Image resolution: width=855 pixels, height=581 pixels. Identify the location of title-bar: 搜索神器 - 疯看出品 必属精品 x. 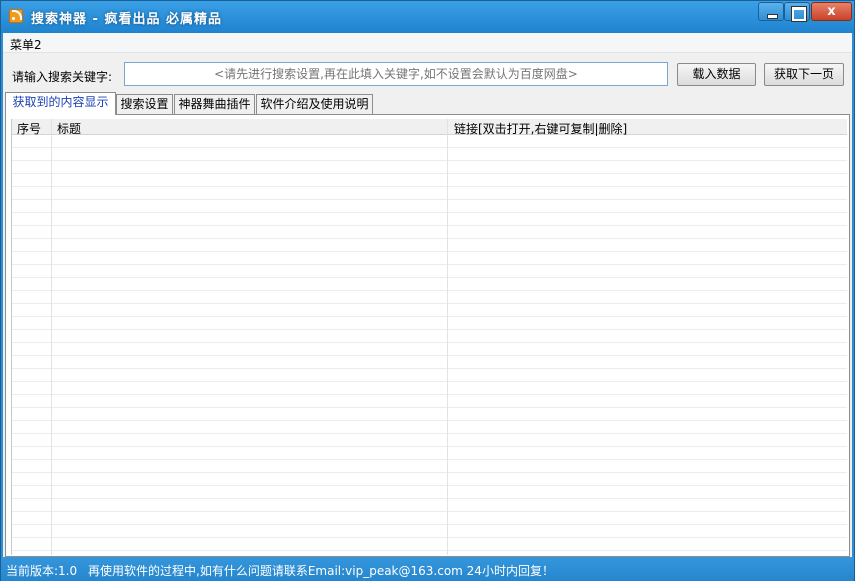
(427, 17).